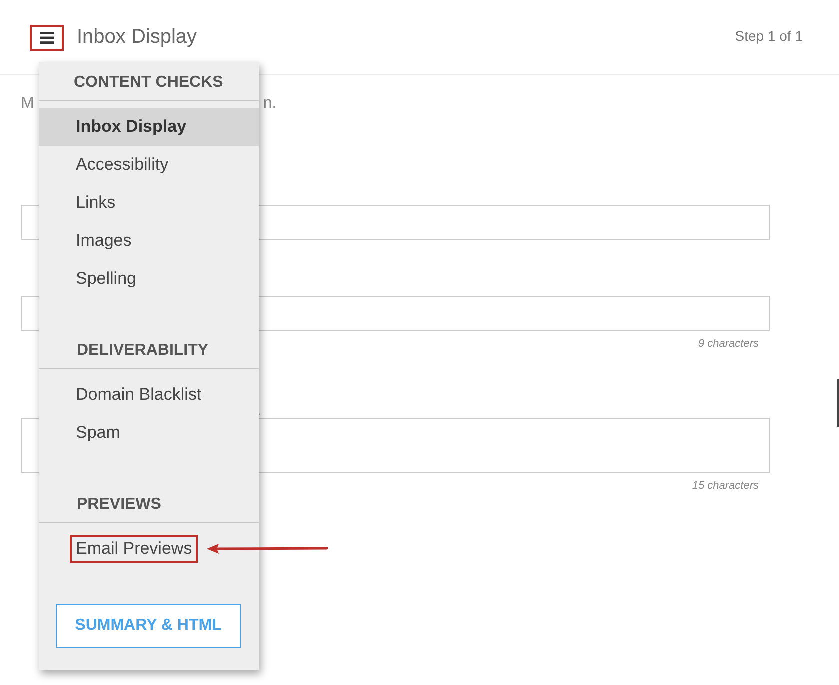 The height and width of the screenshot is (685, 839). Describe the element at coordinates (149, 241) in the screenshot. I see `menu-item: Images` at that location.